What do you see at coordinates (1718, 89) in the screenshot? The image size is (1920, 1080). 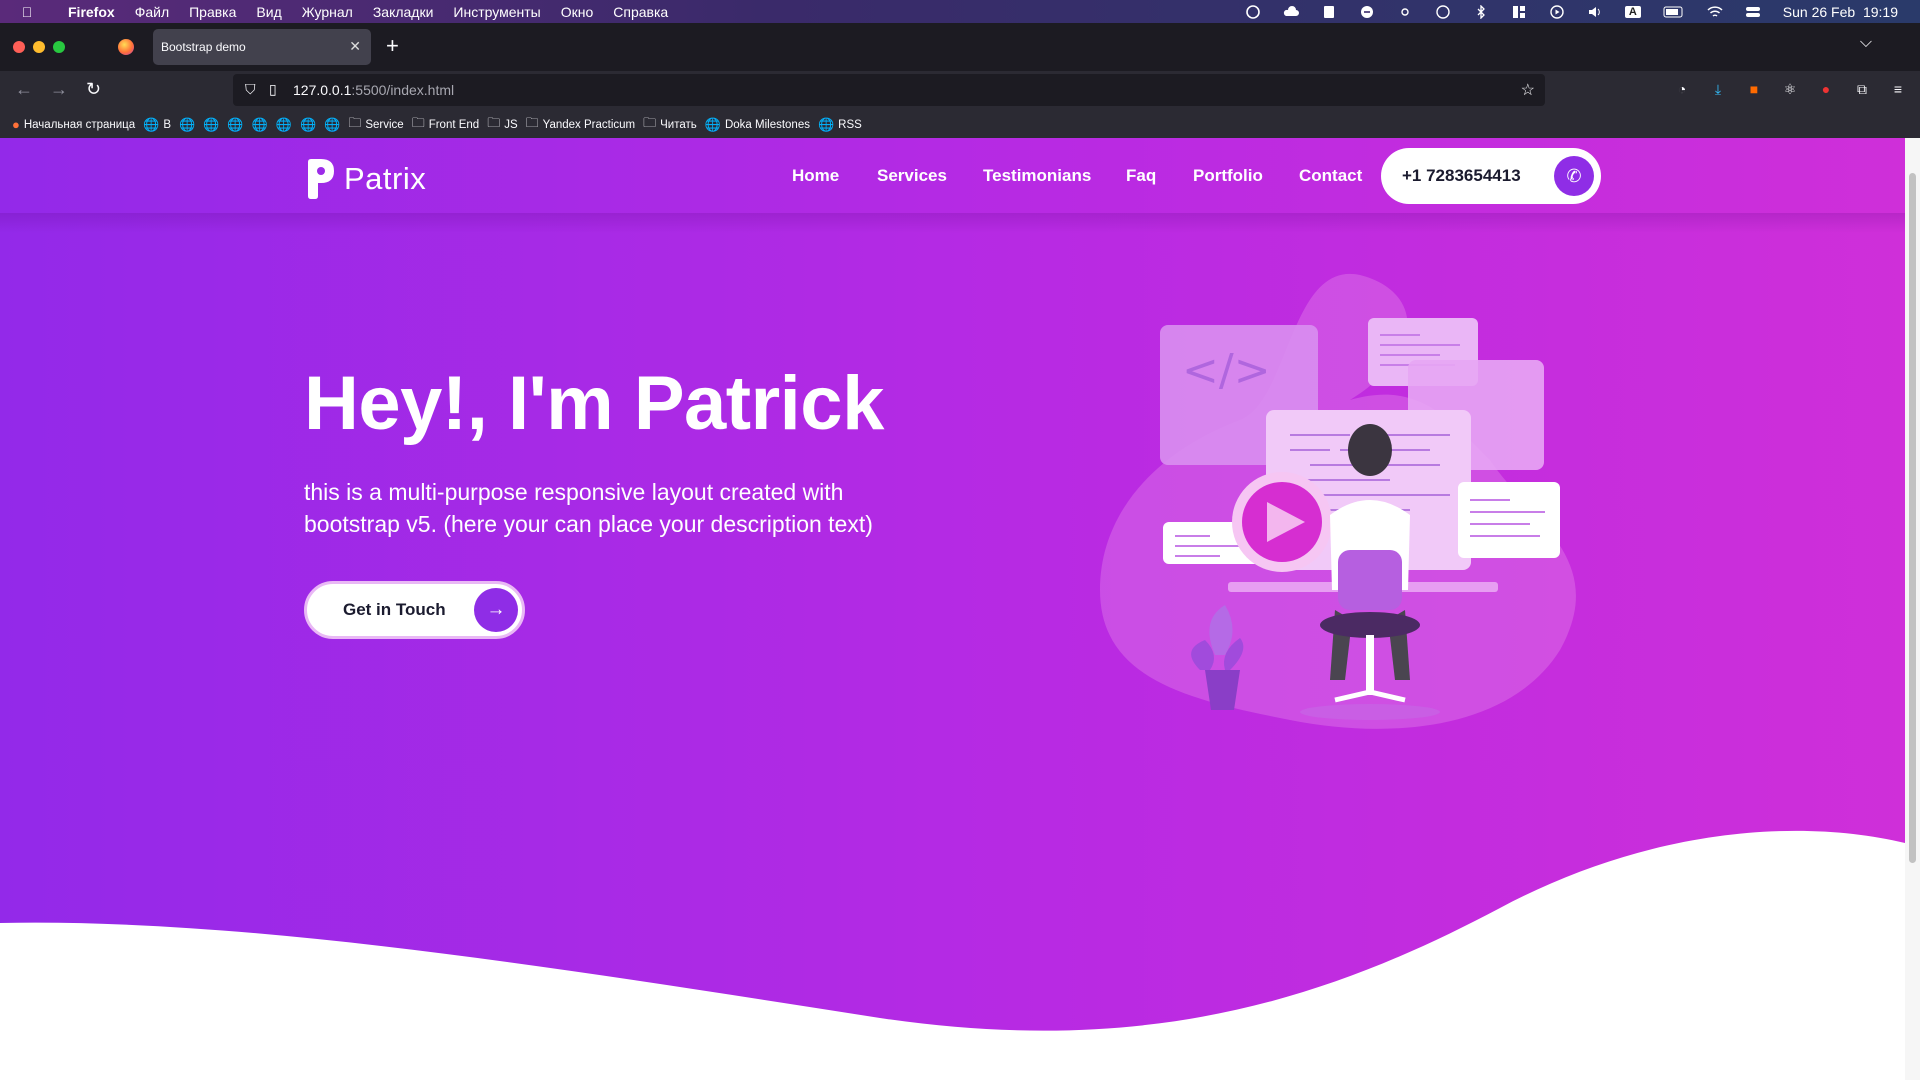 I see `downloads-icon: ⤓` at bounding box center [1718, 89].